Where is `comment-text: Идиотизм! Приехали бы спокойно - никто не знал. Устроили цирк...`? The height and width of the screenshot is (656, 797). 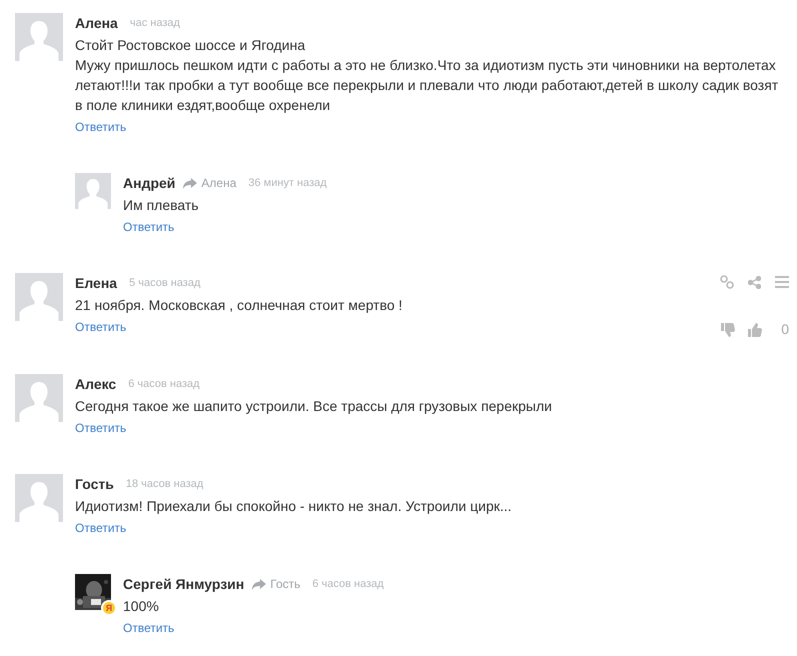
comment-text: Идиотизм! Приехали бы спокойно - никто не знал. Устроили цирк... is located at coordinates (294, 506).